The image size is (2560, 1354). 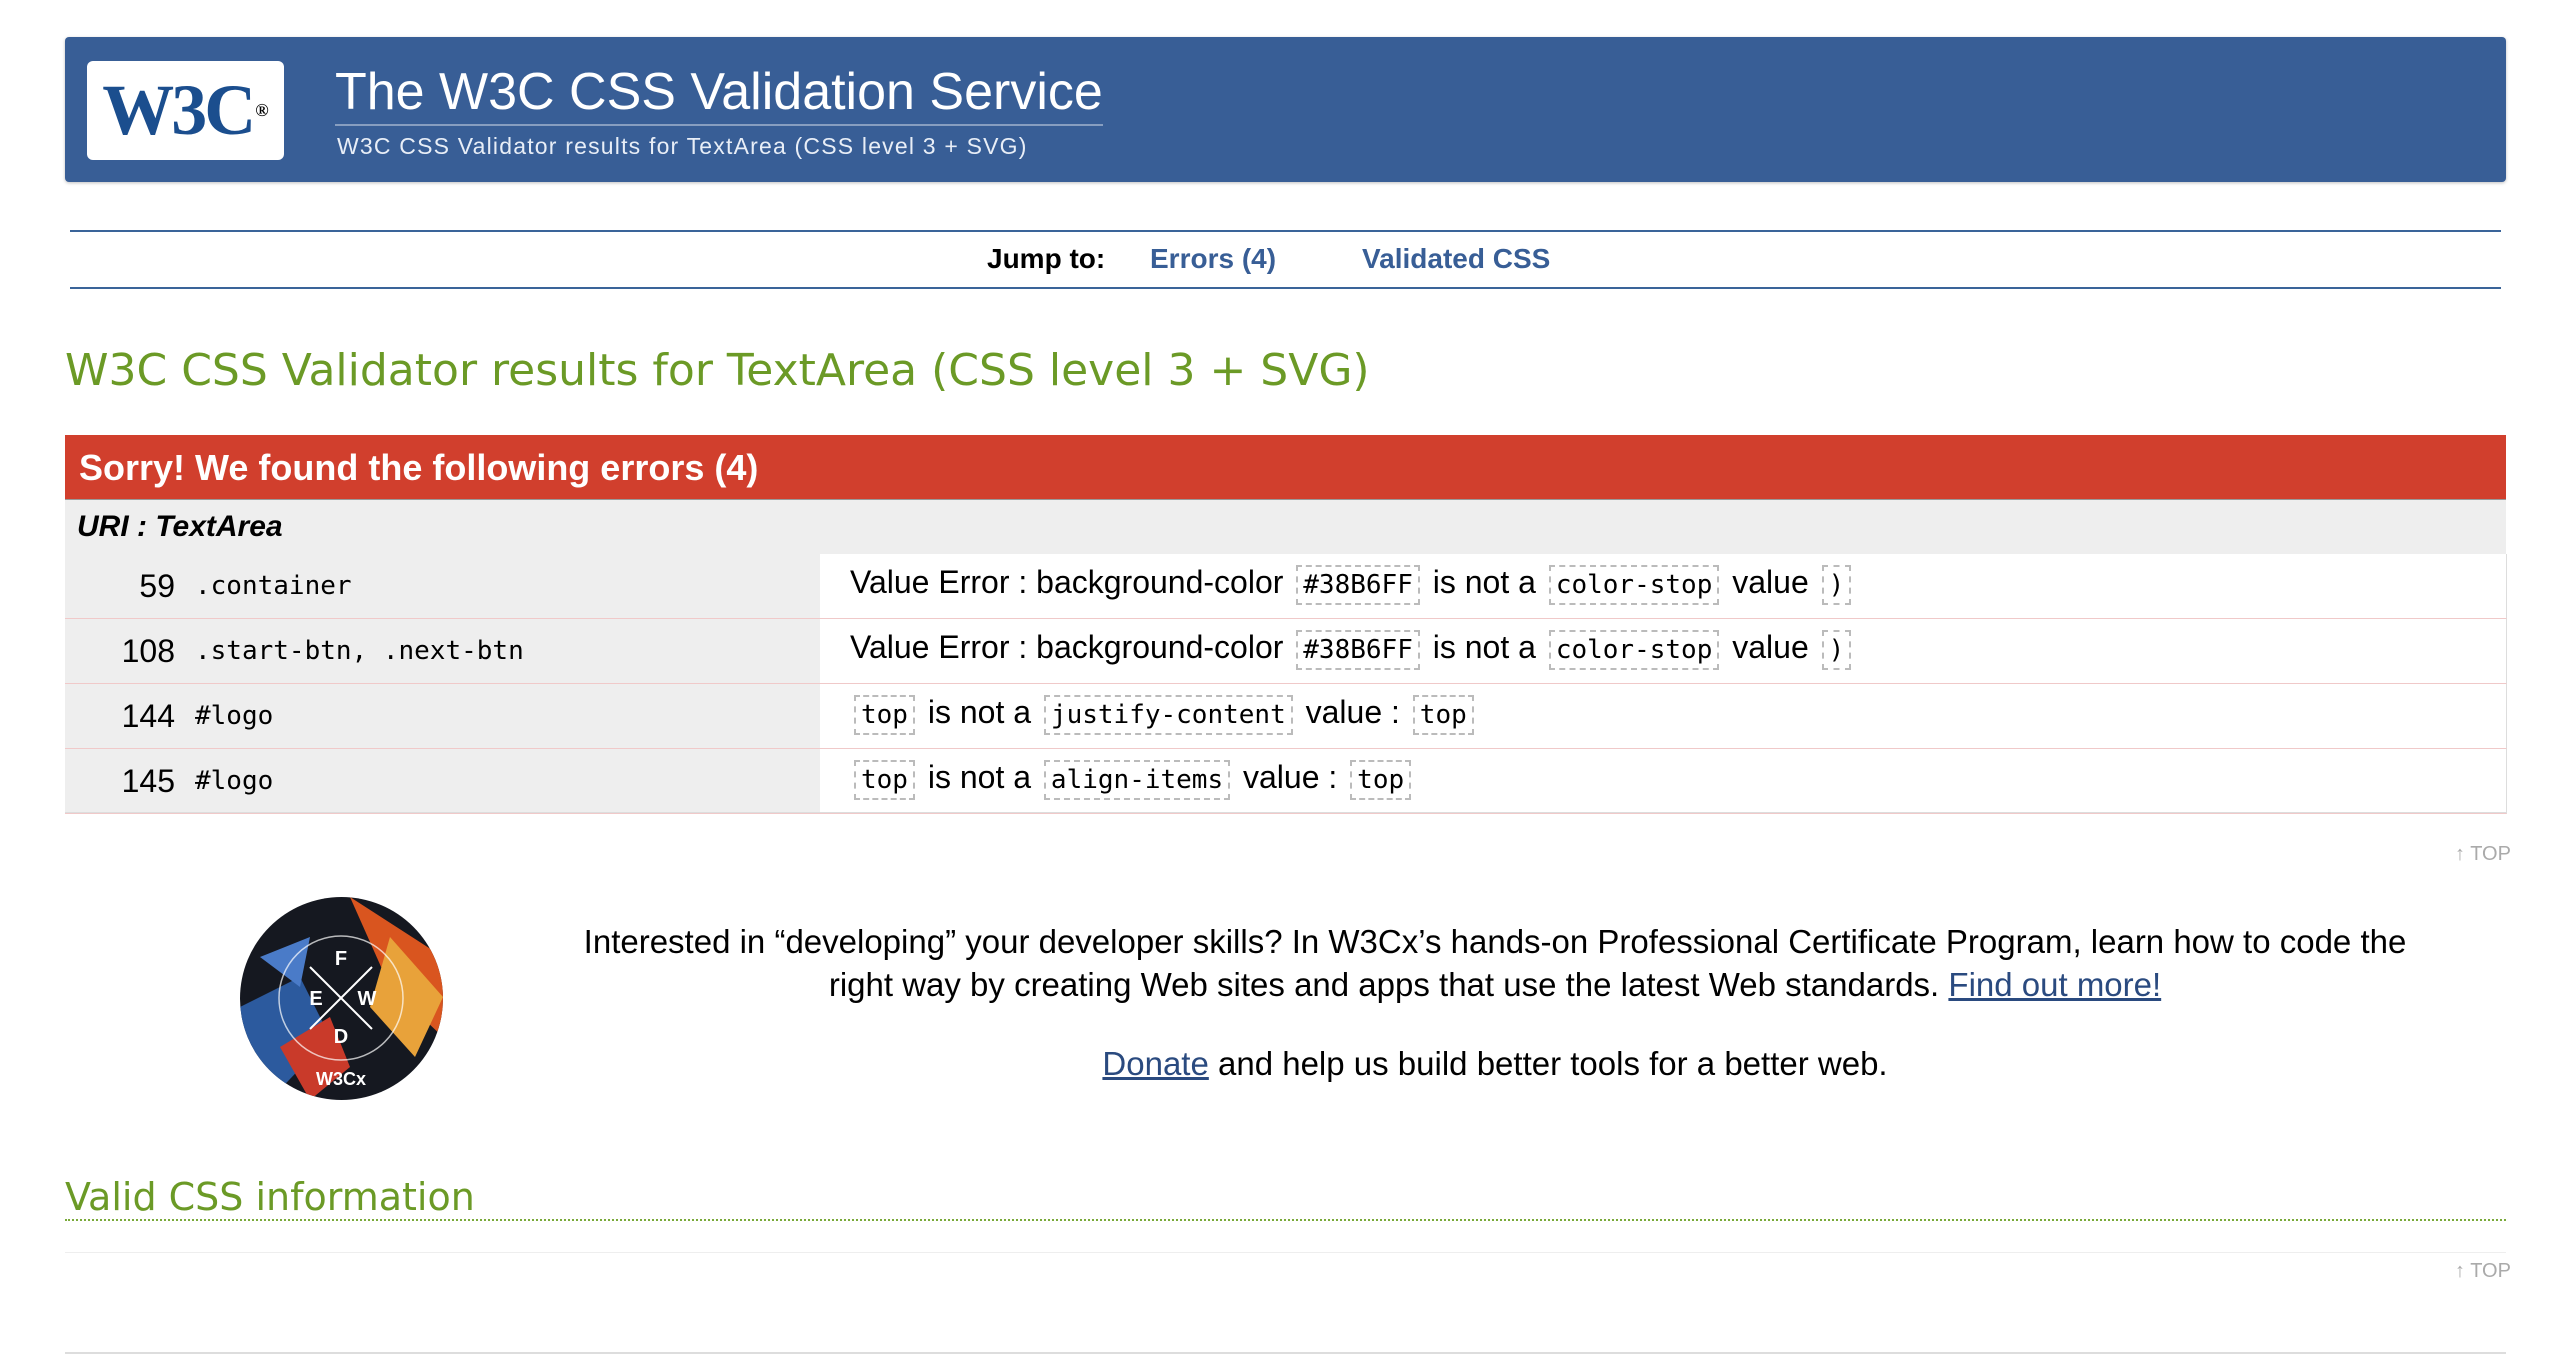 I want to click on jump-validated-css-link: Validated CSS, so click(x=1456, y=259).